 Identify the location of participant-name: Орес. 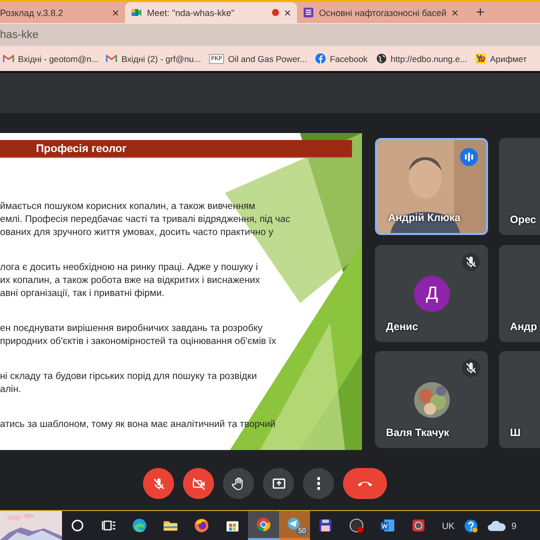
(523, 220).